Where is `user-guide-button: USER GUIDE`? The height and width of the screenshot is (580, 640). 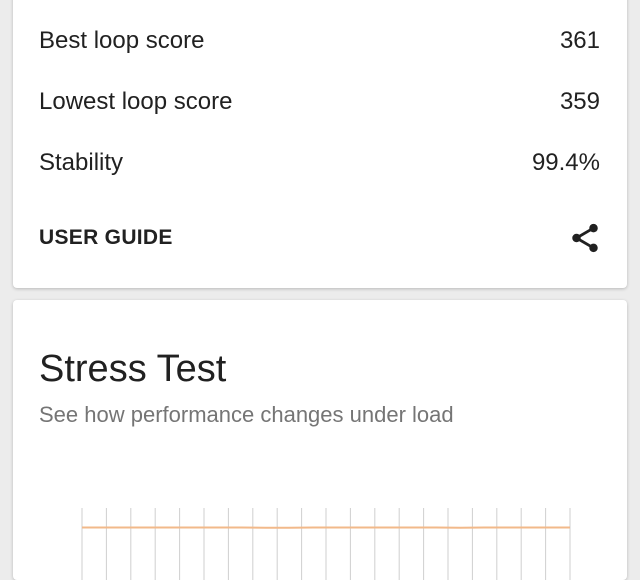 user-guide-button: USER GUIDE is located at coordinates (106, 238).